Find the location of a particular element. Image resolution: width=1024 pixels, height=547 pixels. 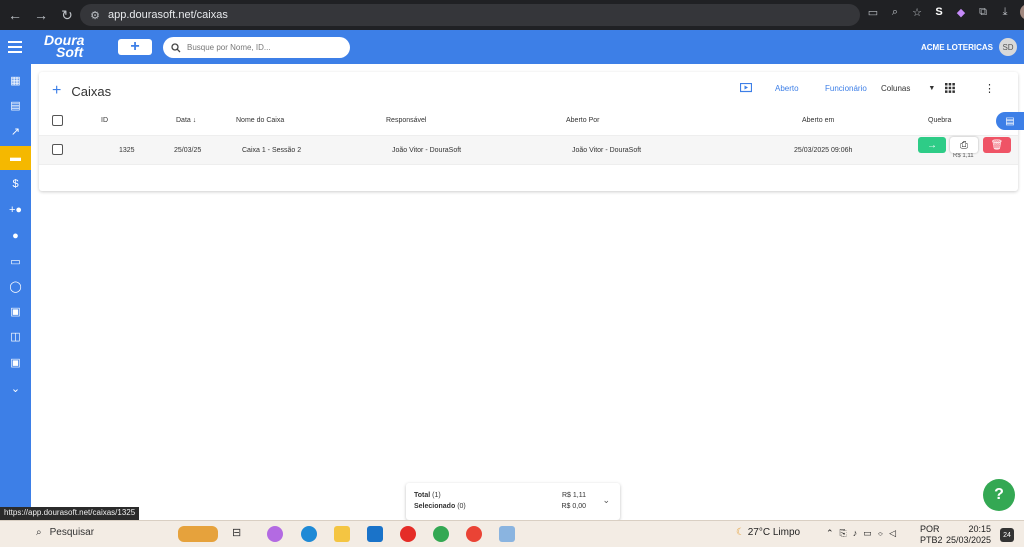

language-indicator: POR PTB2 is located at coordinates (931, 535).